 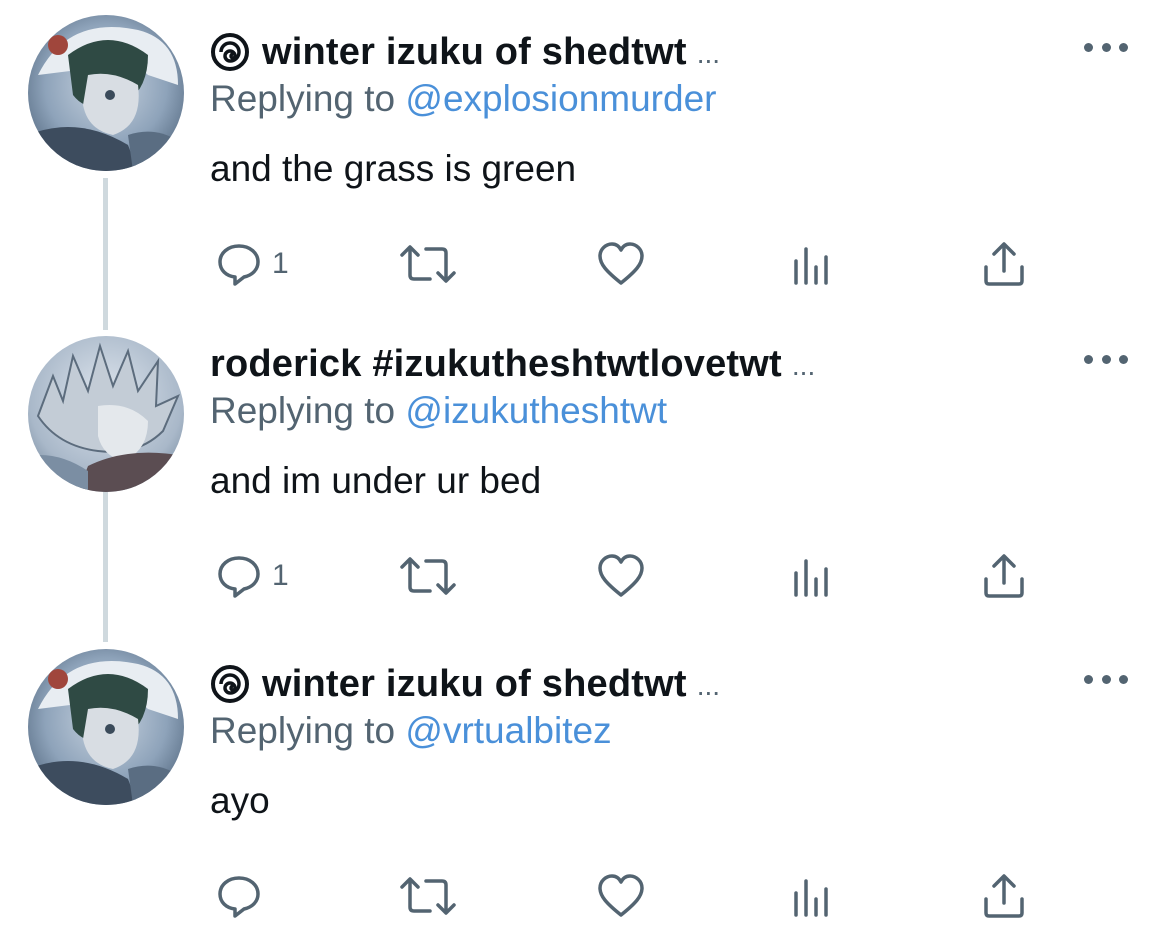 What do you see at coordinates (496, 364) in the screenshot?
I see `author-name: roderick #izukutheshtwtlovetwt` at bounding box center [496, 364].